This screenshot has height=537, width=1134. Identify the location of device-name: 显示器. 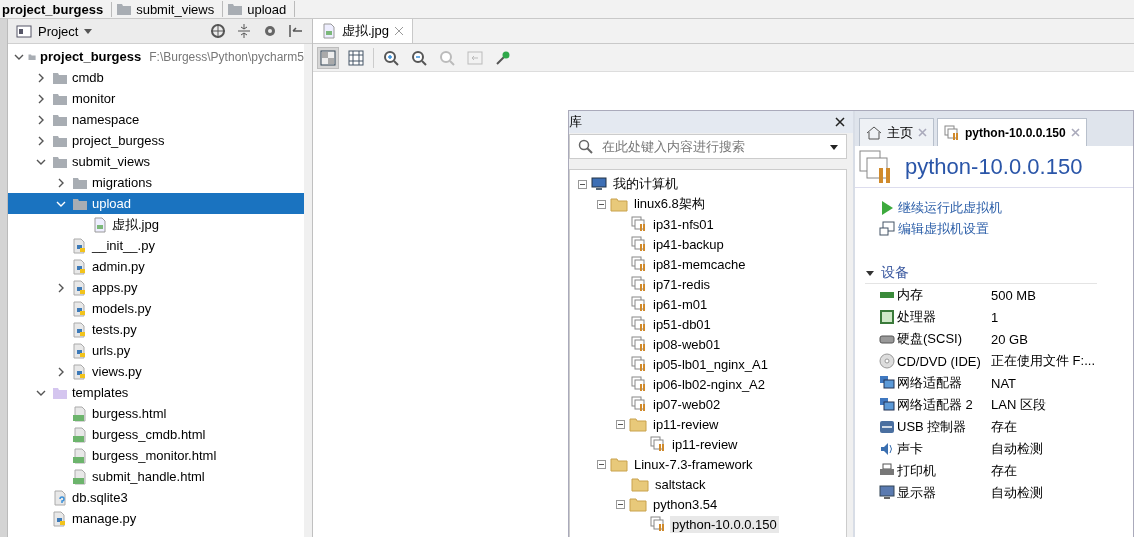
(916, 493).